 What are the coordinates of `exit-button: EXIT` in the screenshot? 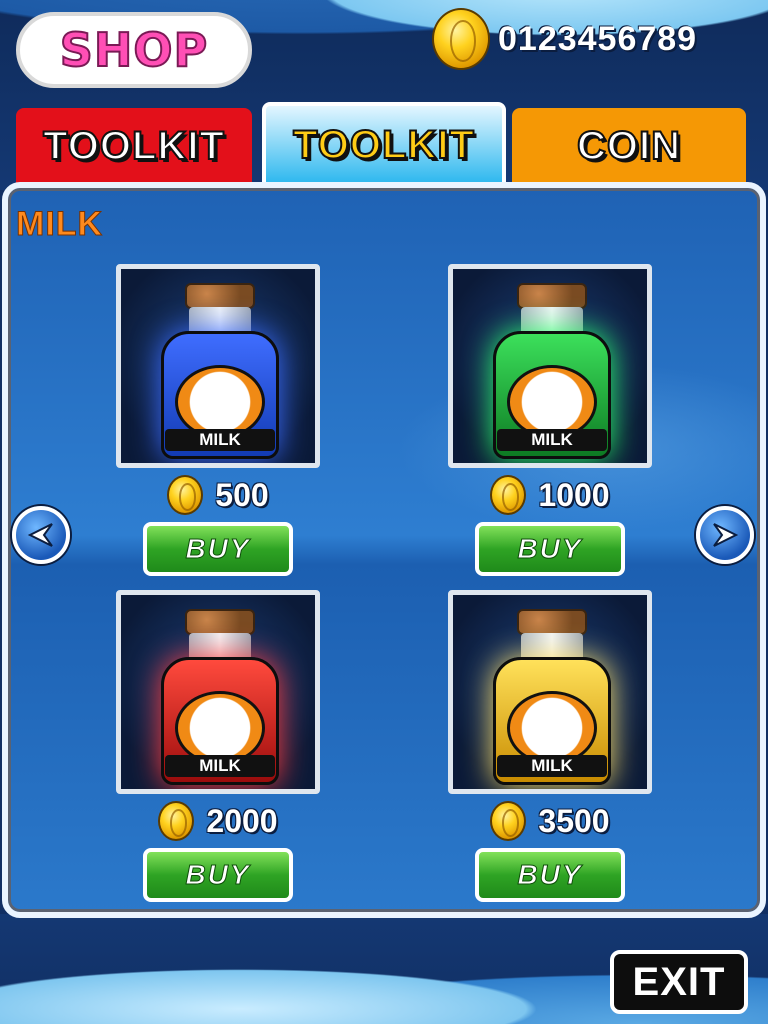 It's located at (679, 982).